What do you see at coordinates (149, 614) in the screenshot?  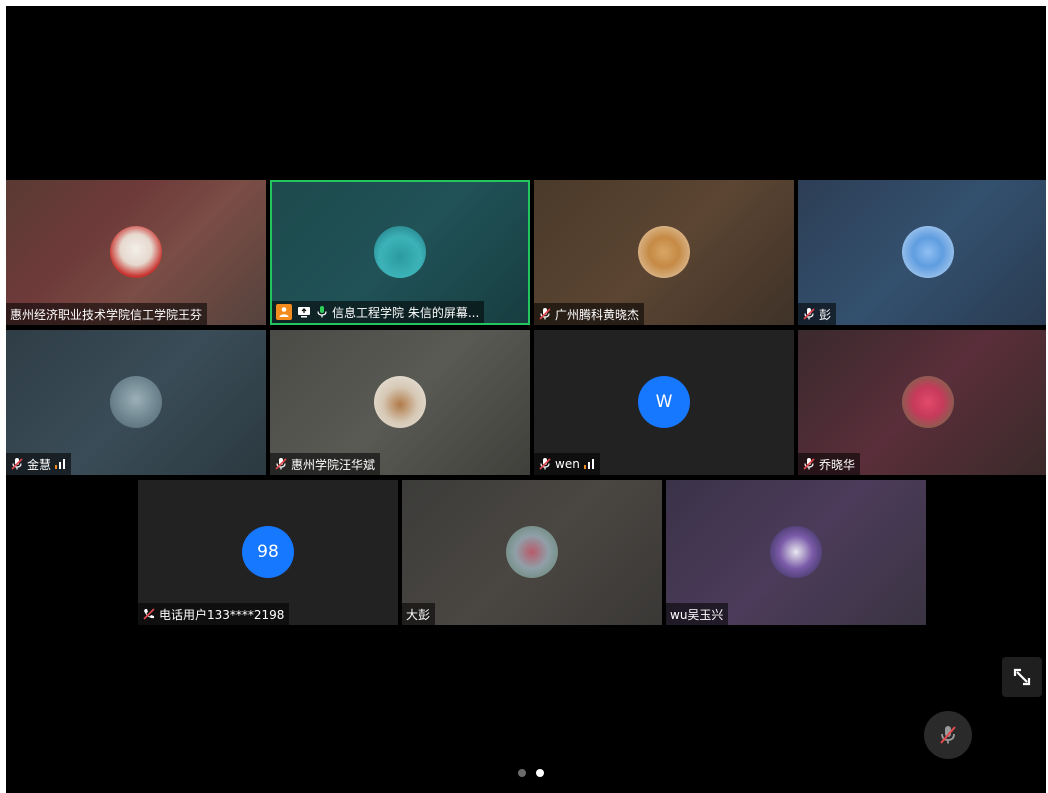 I see `phone-muted-icon` at bounding box center [149, 614].